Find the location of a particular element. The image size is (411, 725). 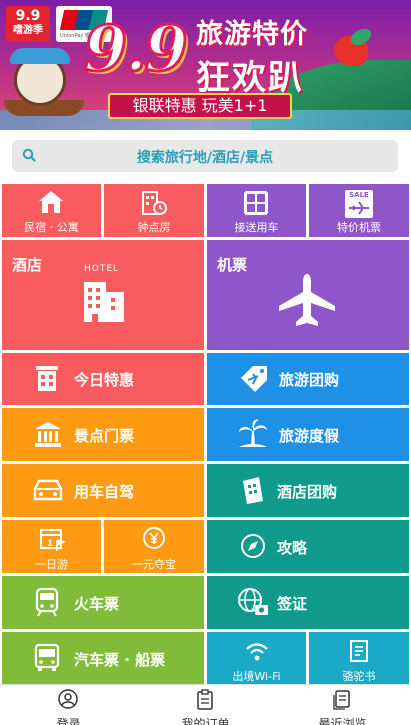

building-clock-icon is located at coordinates (154, 203).